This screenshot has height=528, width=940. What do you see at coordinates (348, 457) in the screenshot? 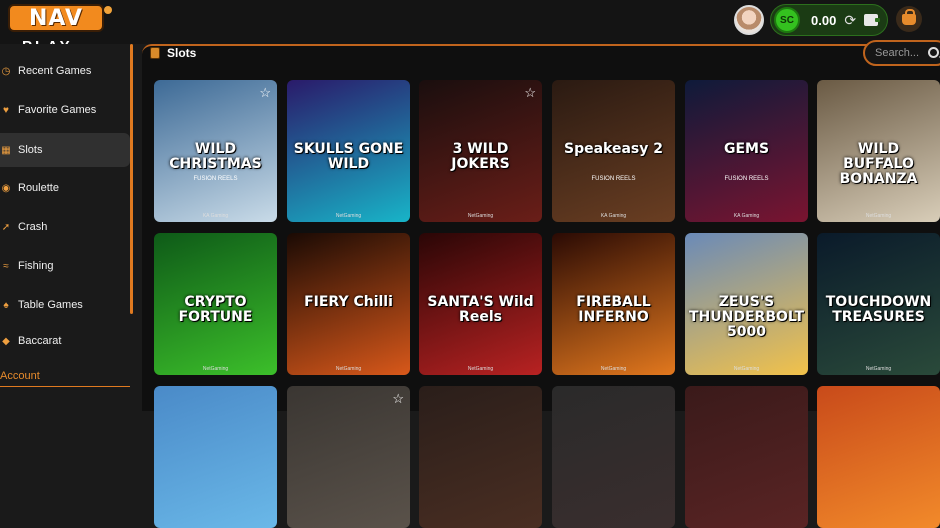
I see `game-tile: ☆` at bounding box center [348, 457].